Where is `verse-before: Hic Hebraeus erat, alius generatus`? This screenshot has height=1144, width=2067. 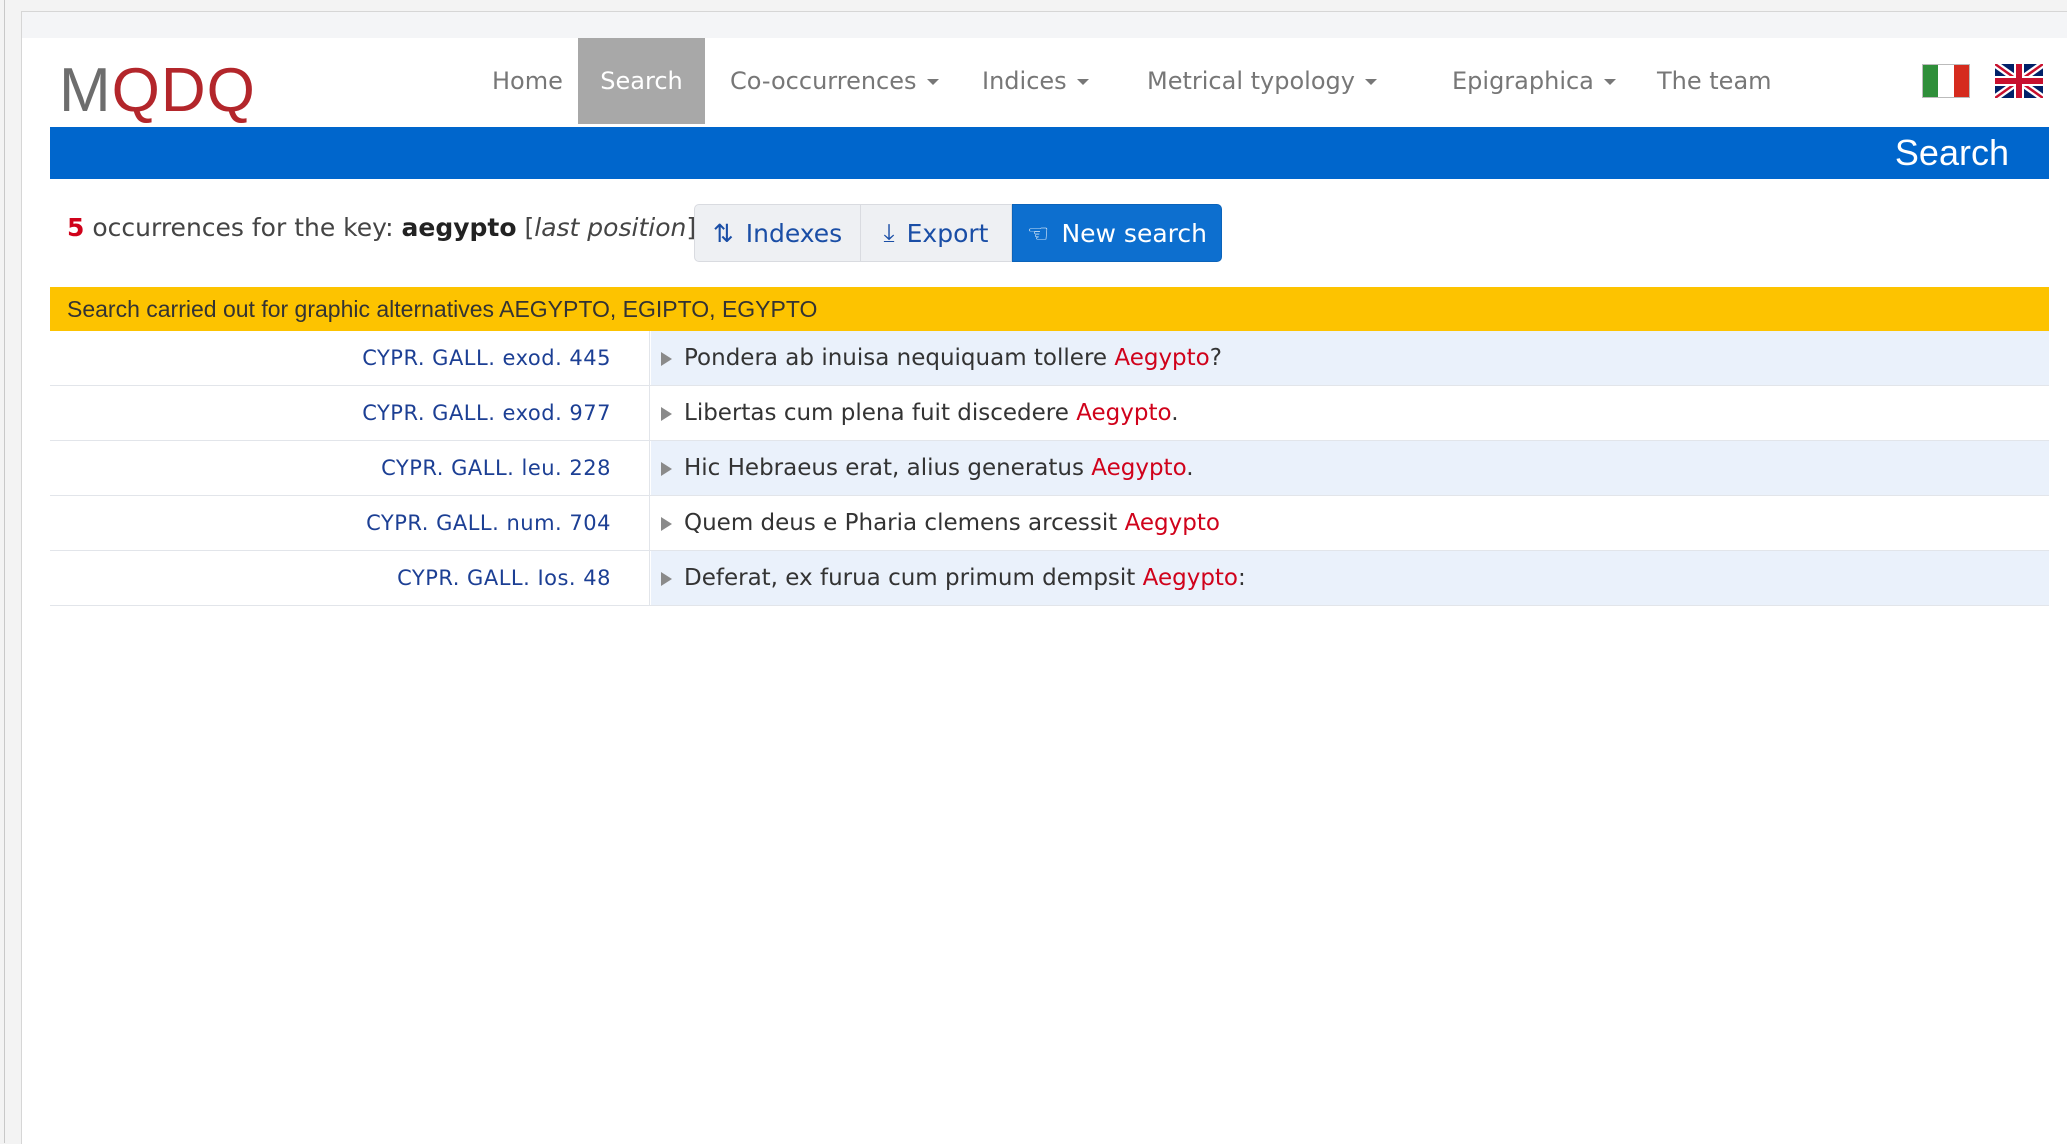
verse-before: Hic Hebraeus erat, alius generatus is located at coordinates (888, 468).